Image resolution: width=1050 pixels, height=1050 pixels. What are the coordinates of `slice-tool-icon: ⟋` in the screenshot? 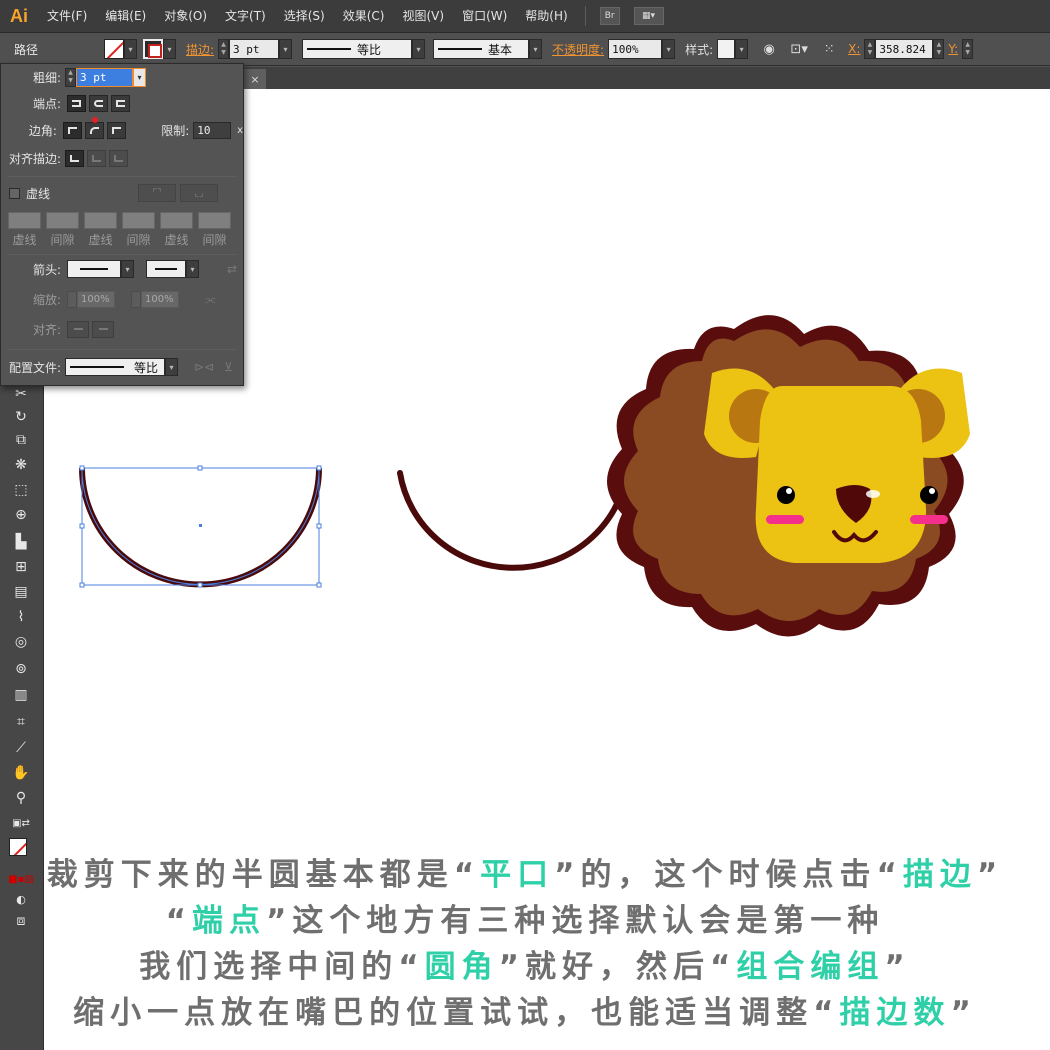 It's located at (21, 748).